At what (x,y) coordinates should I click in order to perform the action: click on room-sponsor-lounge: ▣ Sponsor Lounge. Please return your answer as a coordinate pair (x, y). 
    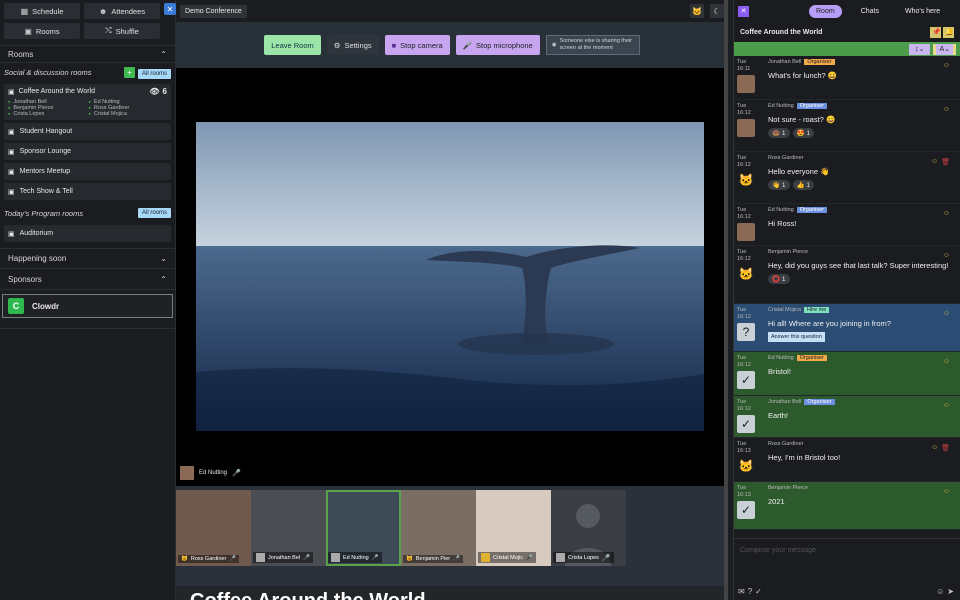
    Looking at the image, I should click on (87, 151).